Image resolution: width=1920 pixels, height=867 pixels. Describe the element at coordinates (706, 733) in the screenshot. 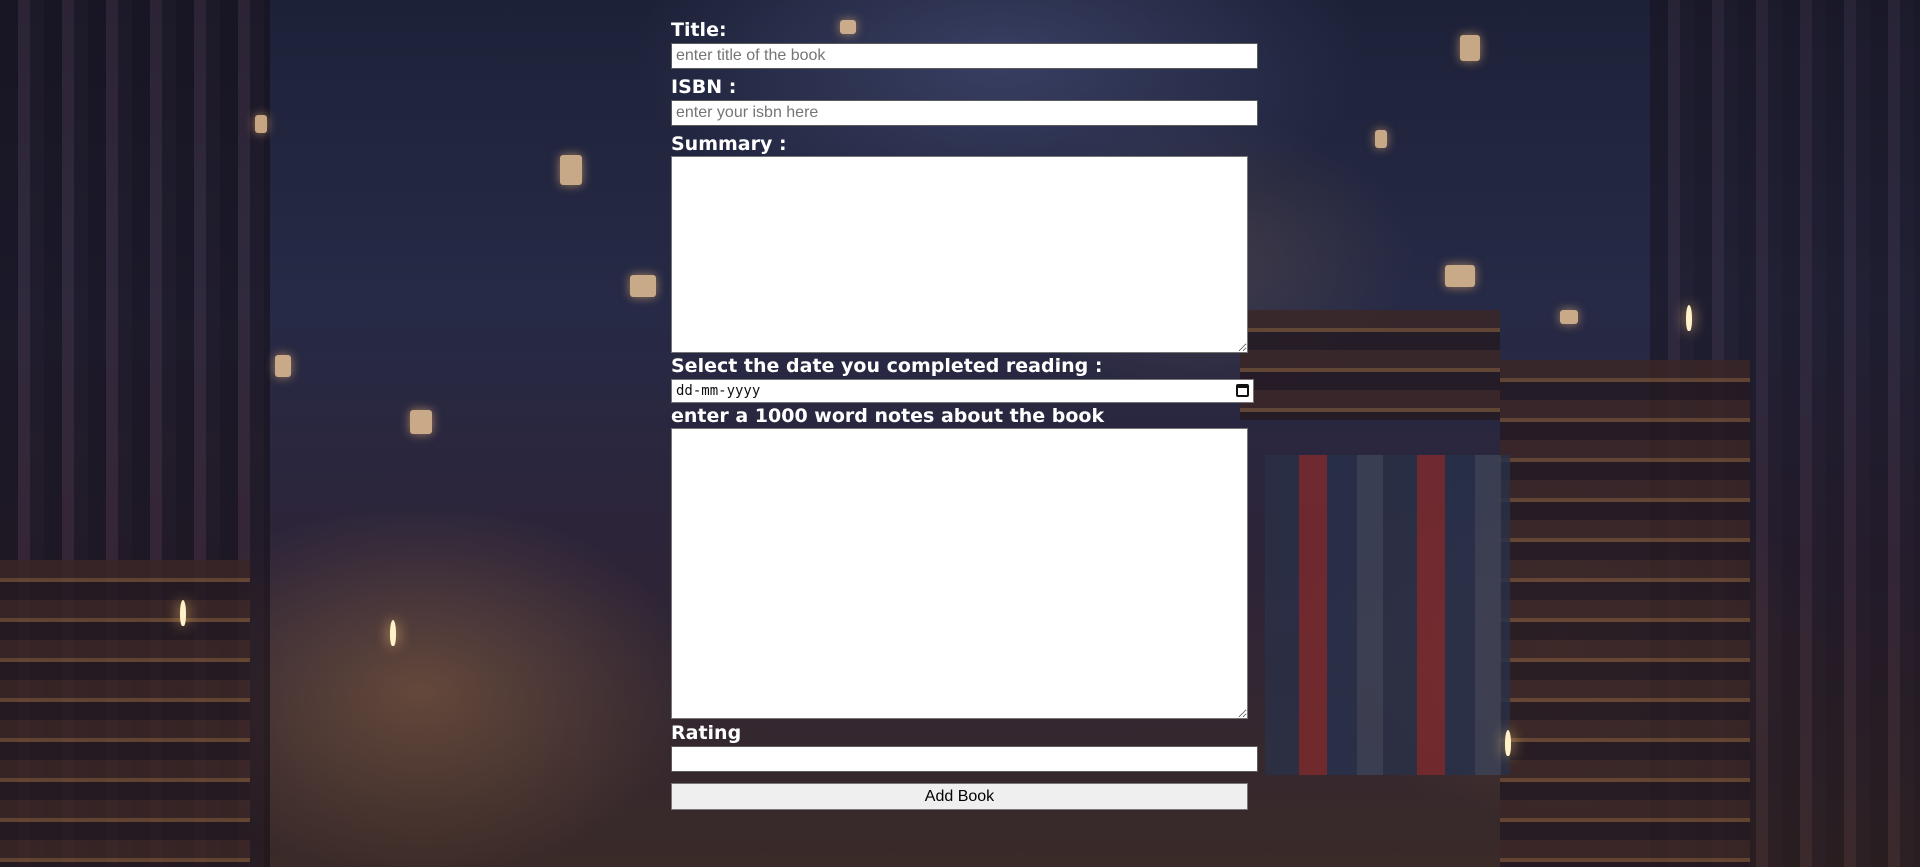

I see `rating-label: Rating` at that location.